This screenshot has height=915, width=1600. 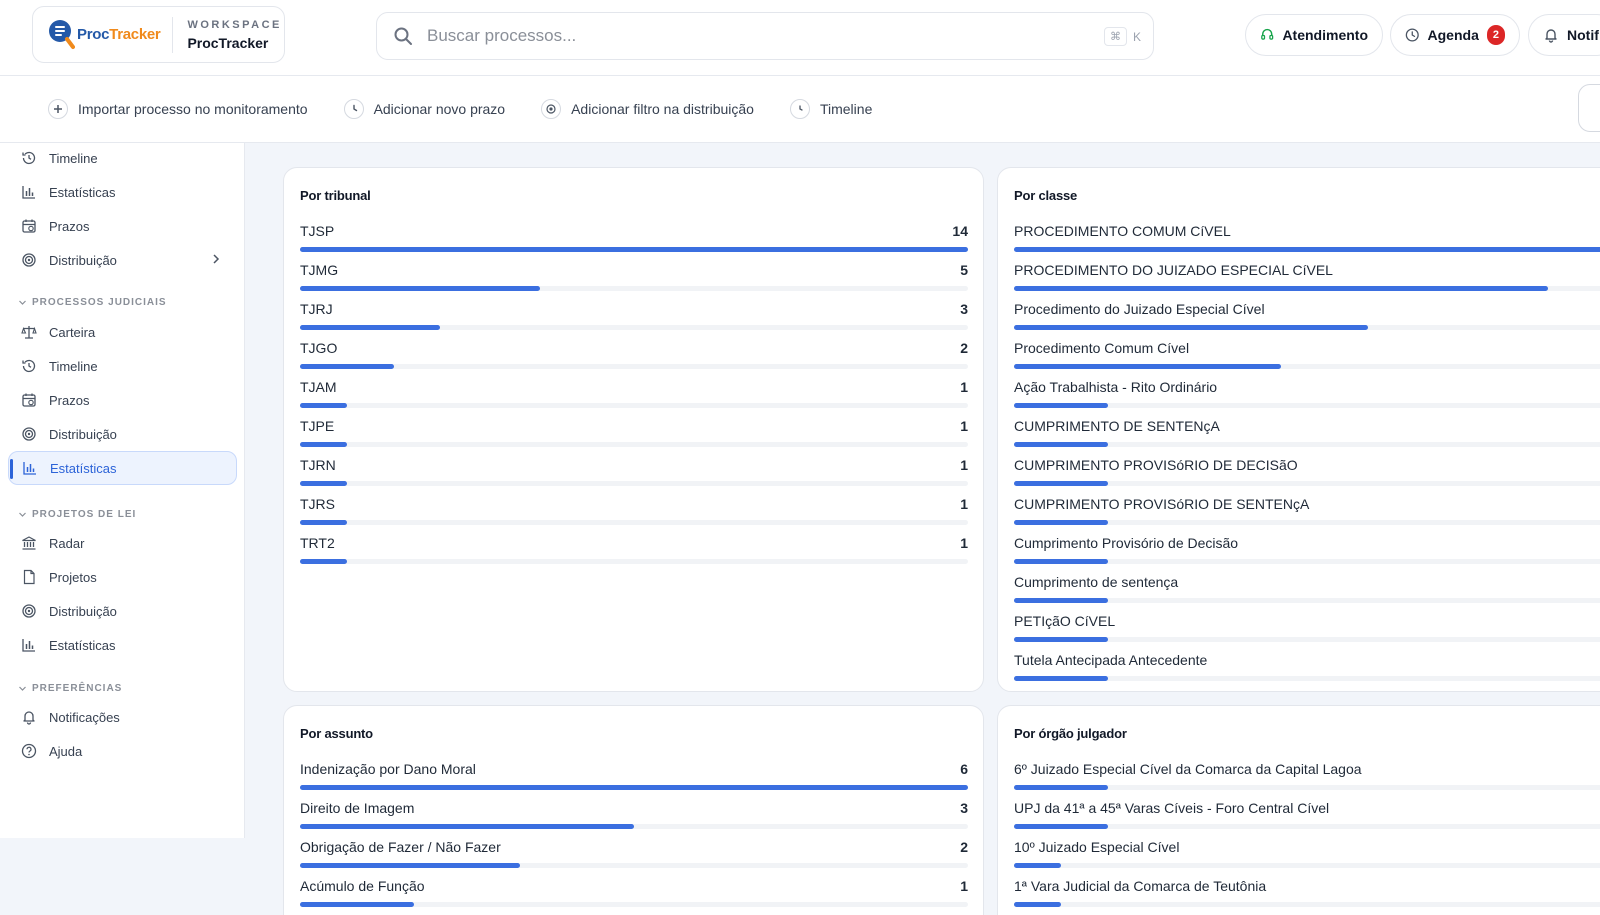 I want to click on notifications-button: Notif, so click(x=1564, y=35).